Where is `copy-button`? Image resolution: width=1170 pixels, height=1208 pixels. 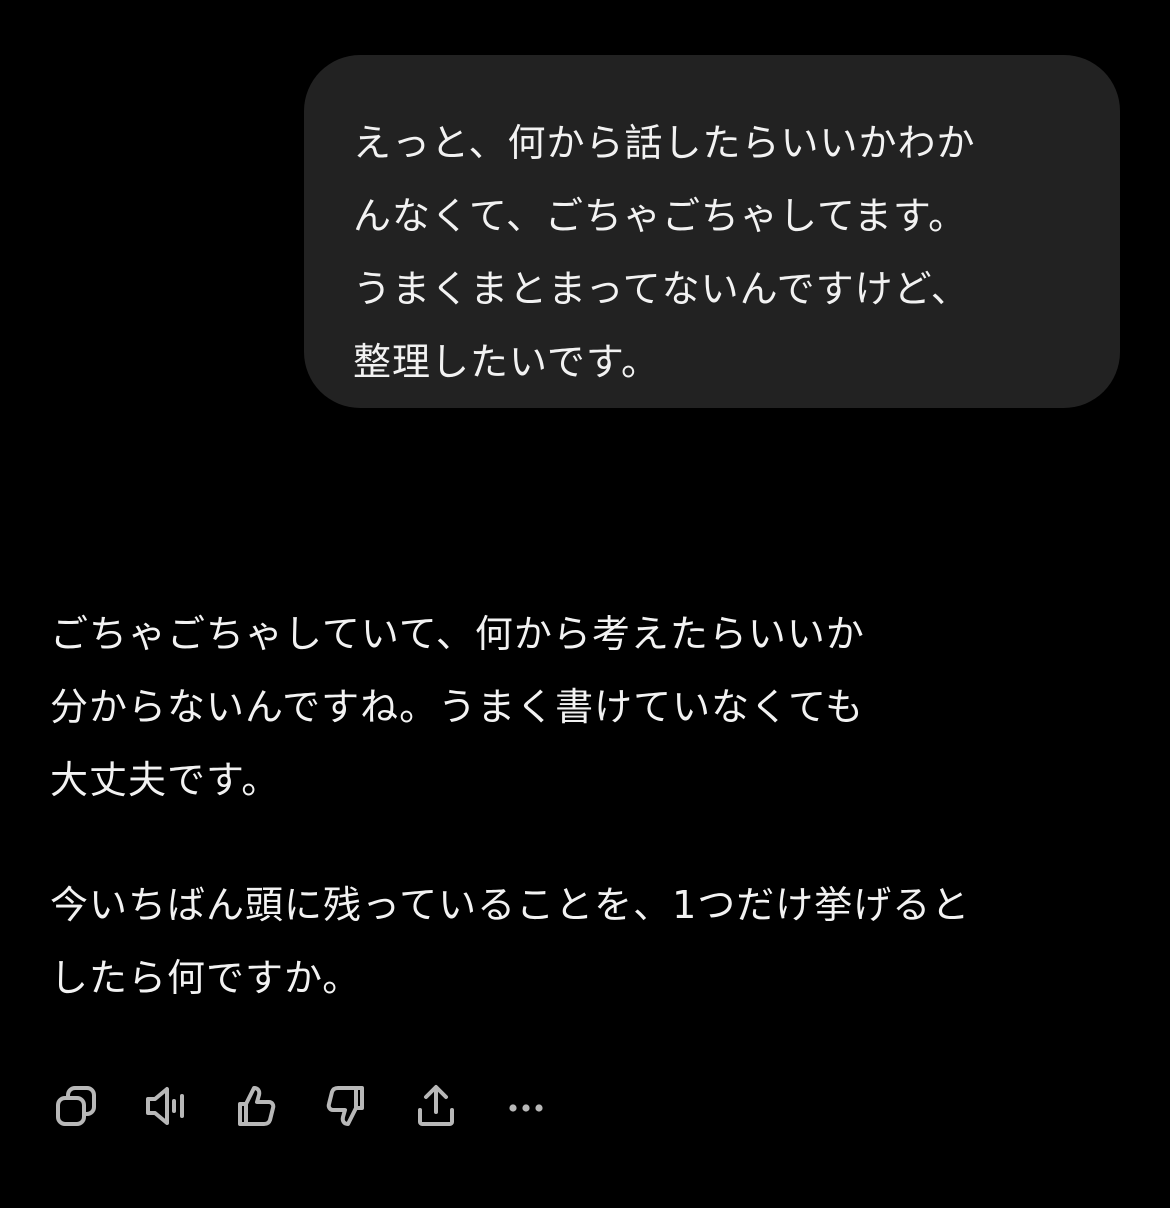 copy-button is located at coordinates (76, 1106).